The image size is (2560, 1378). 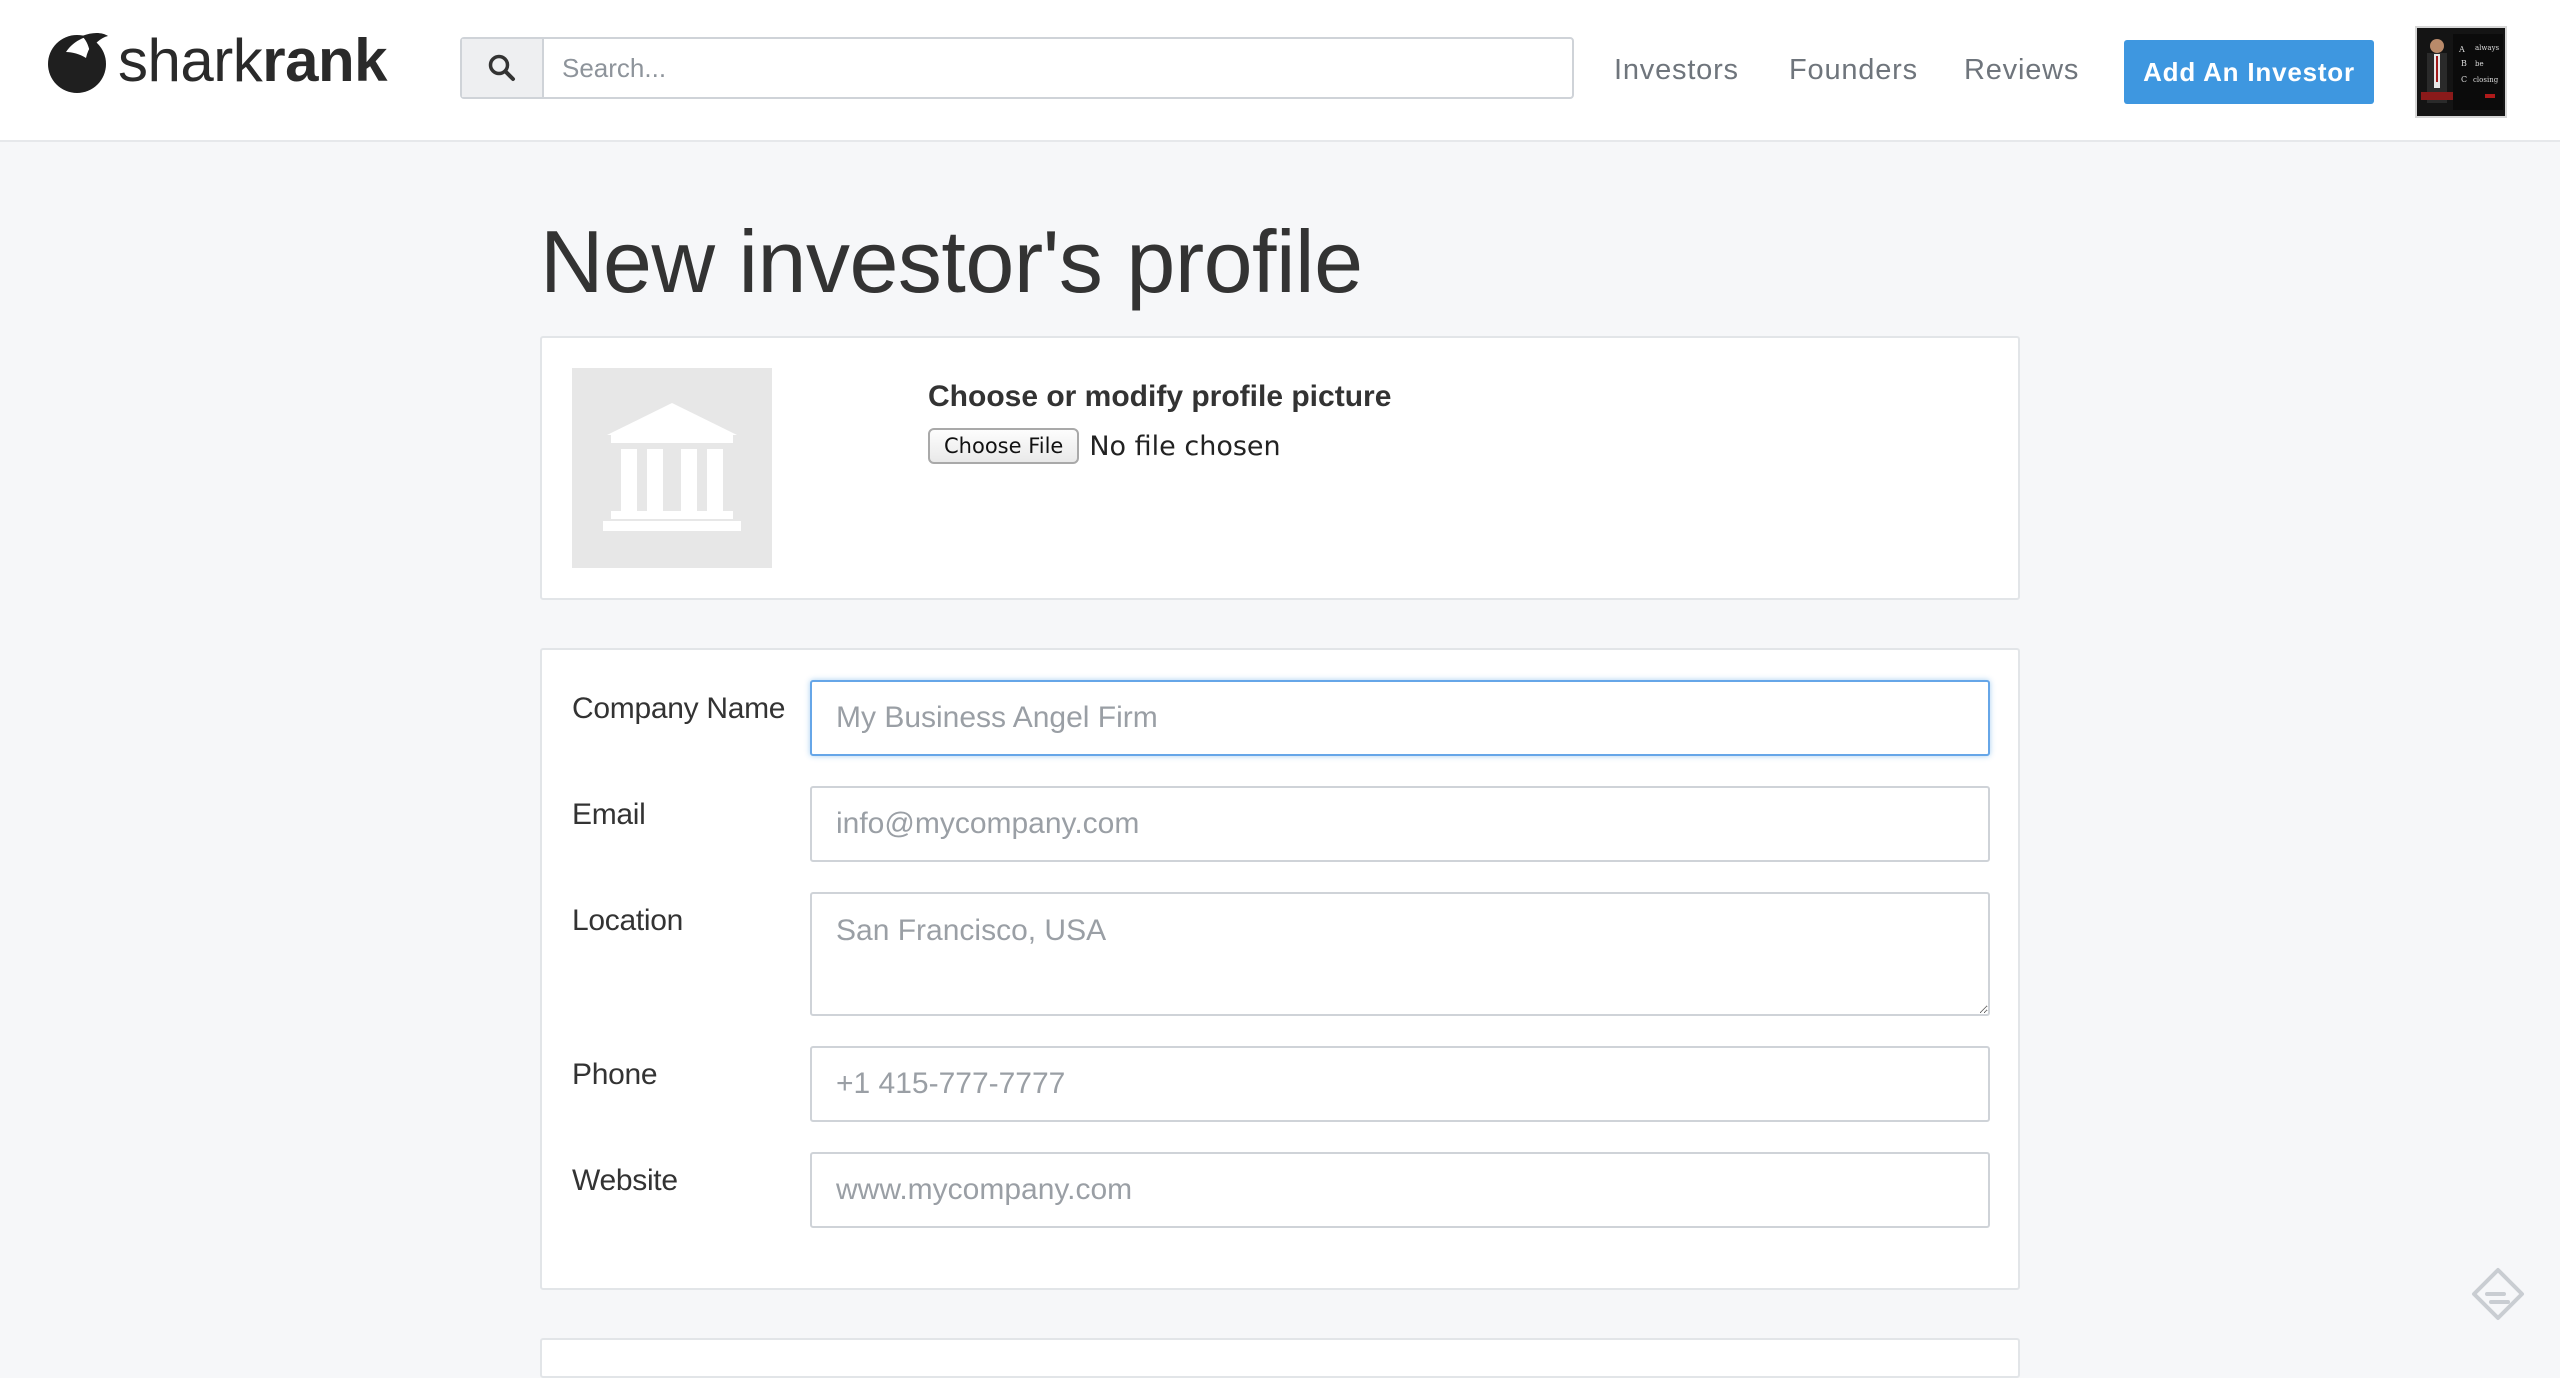 What do you see at coordinates (1185, 446) in the screenshot?
I see `file-status: No file chosen` at bounding box center [1185, 446].